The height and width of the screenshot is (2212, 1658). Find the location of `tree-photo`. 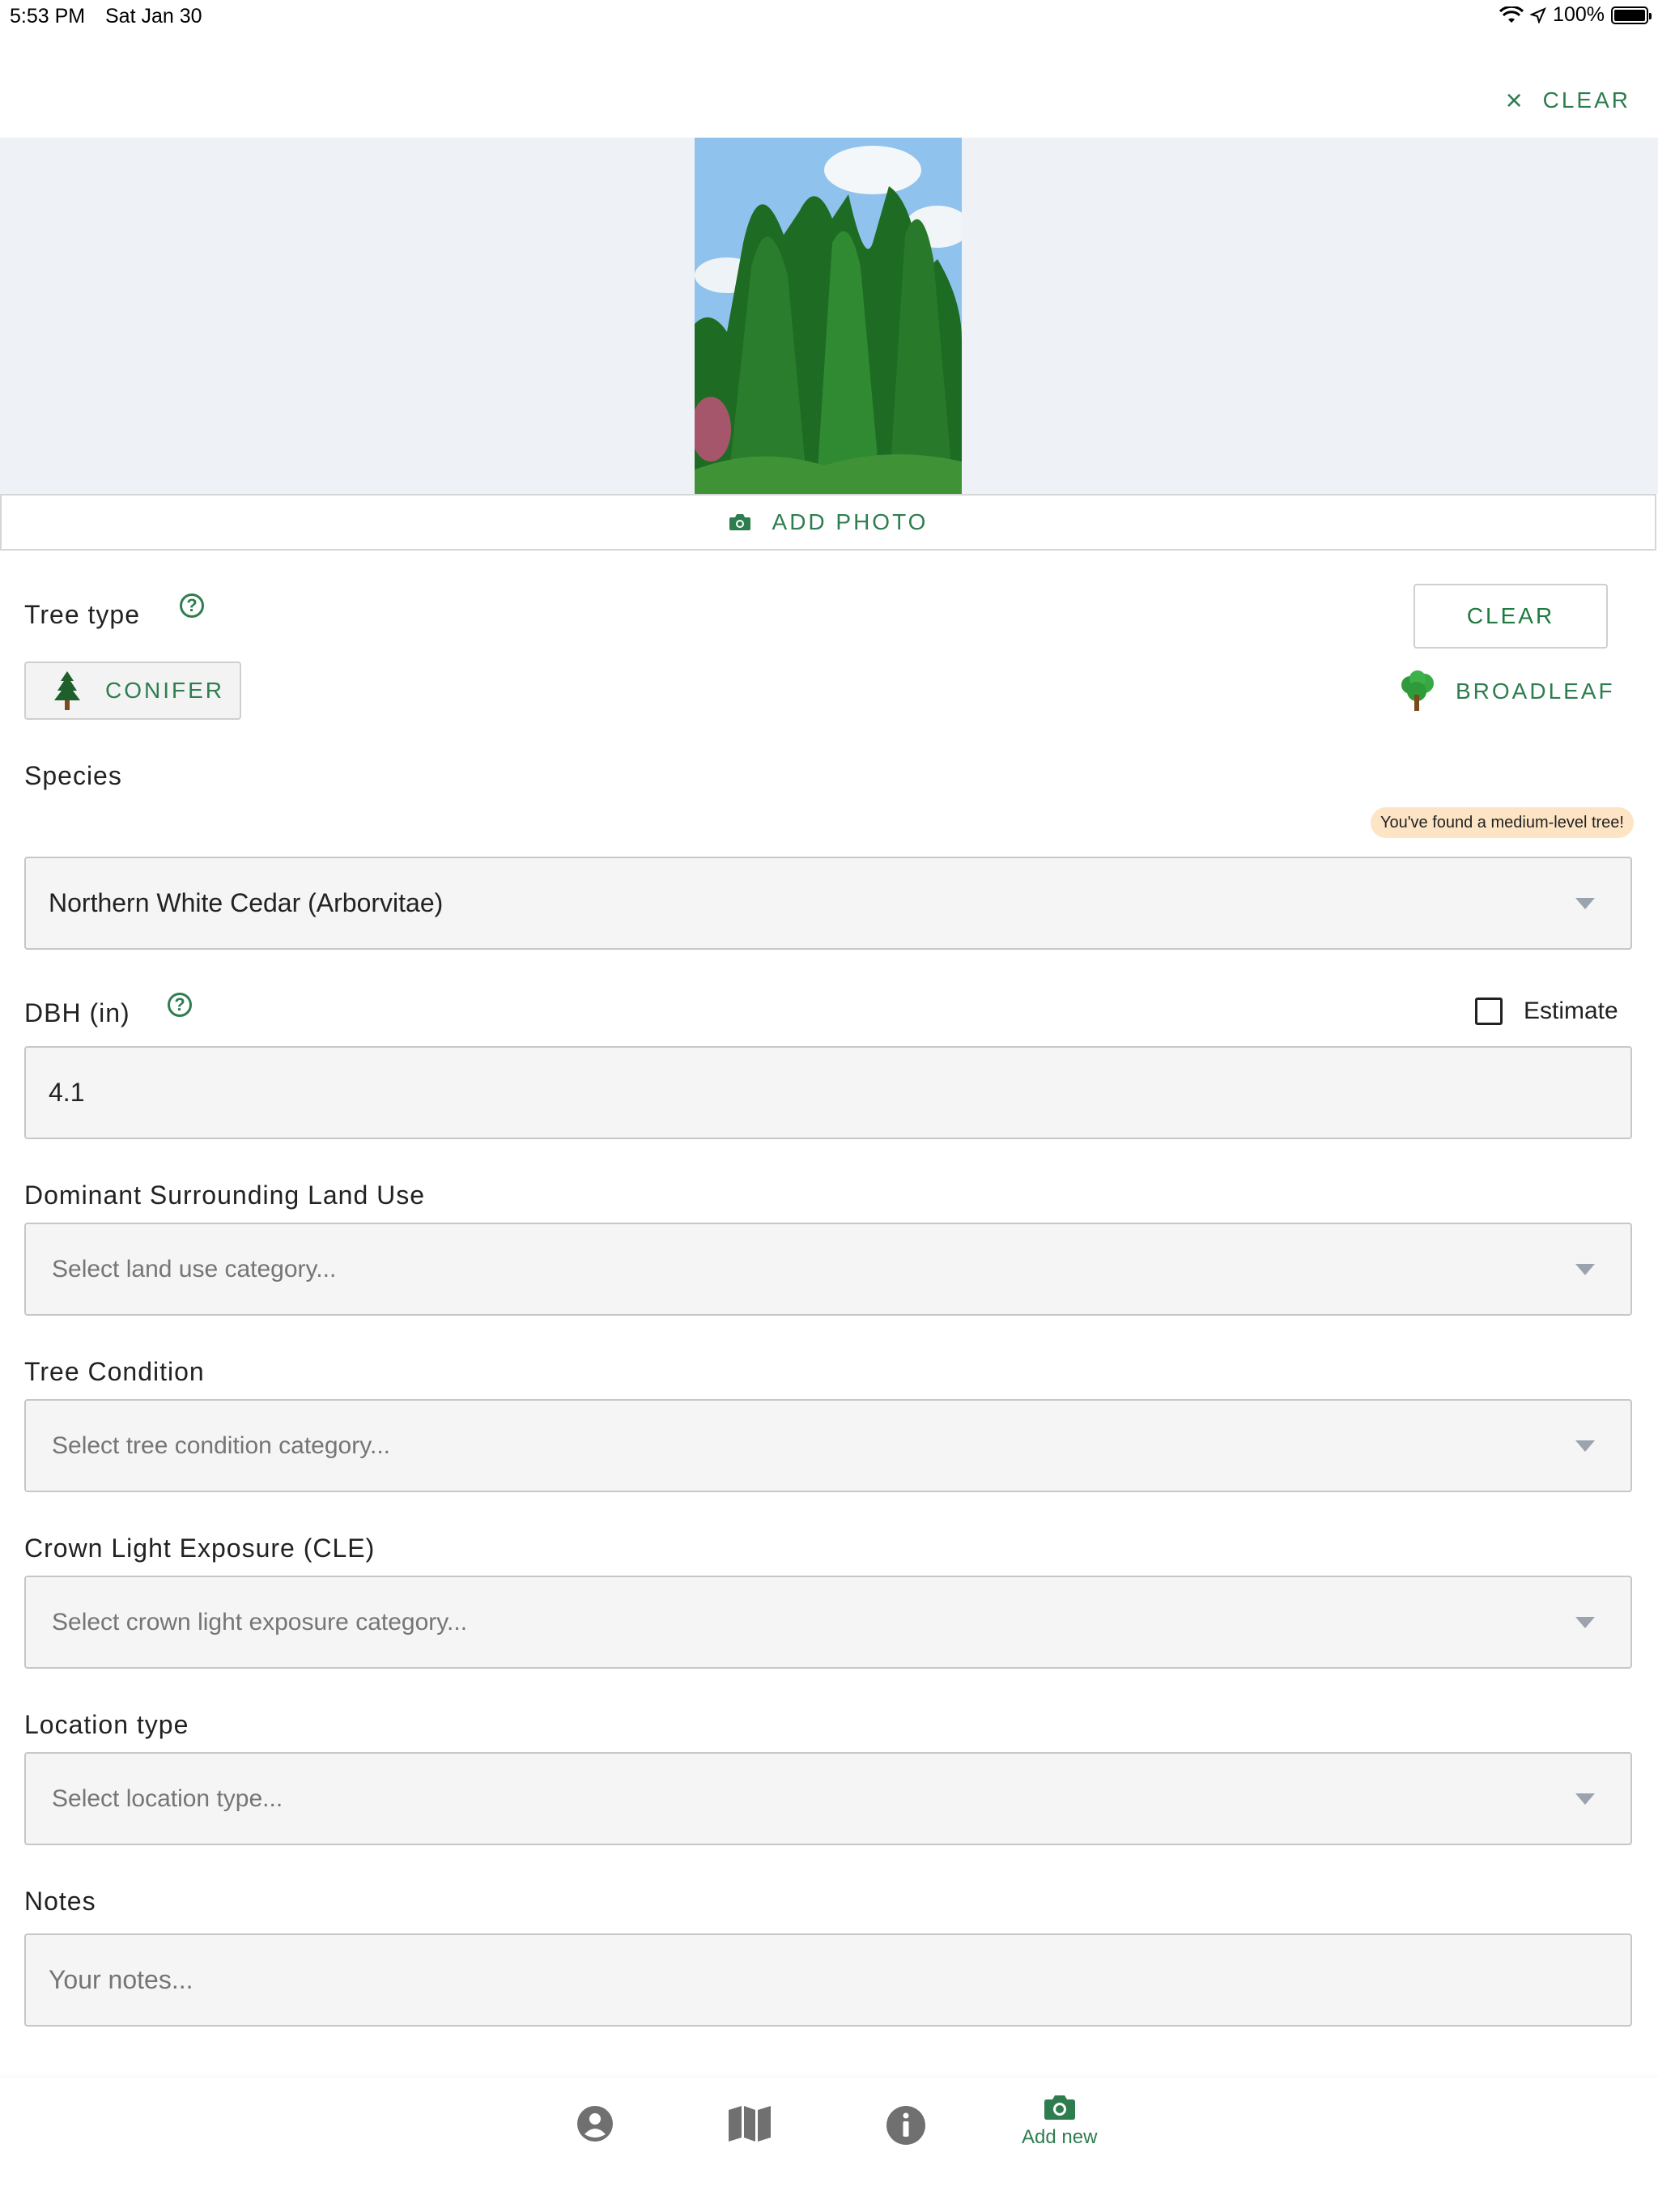

tree-photo is located at coordinates (828, 316).